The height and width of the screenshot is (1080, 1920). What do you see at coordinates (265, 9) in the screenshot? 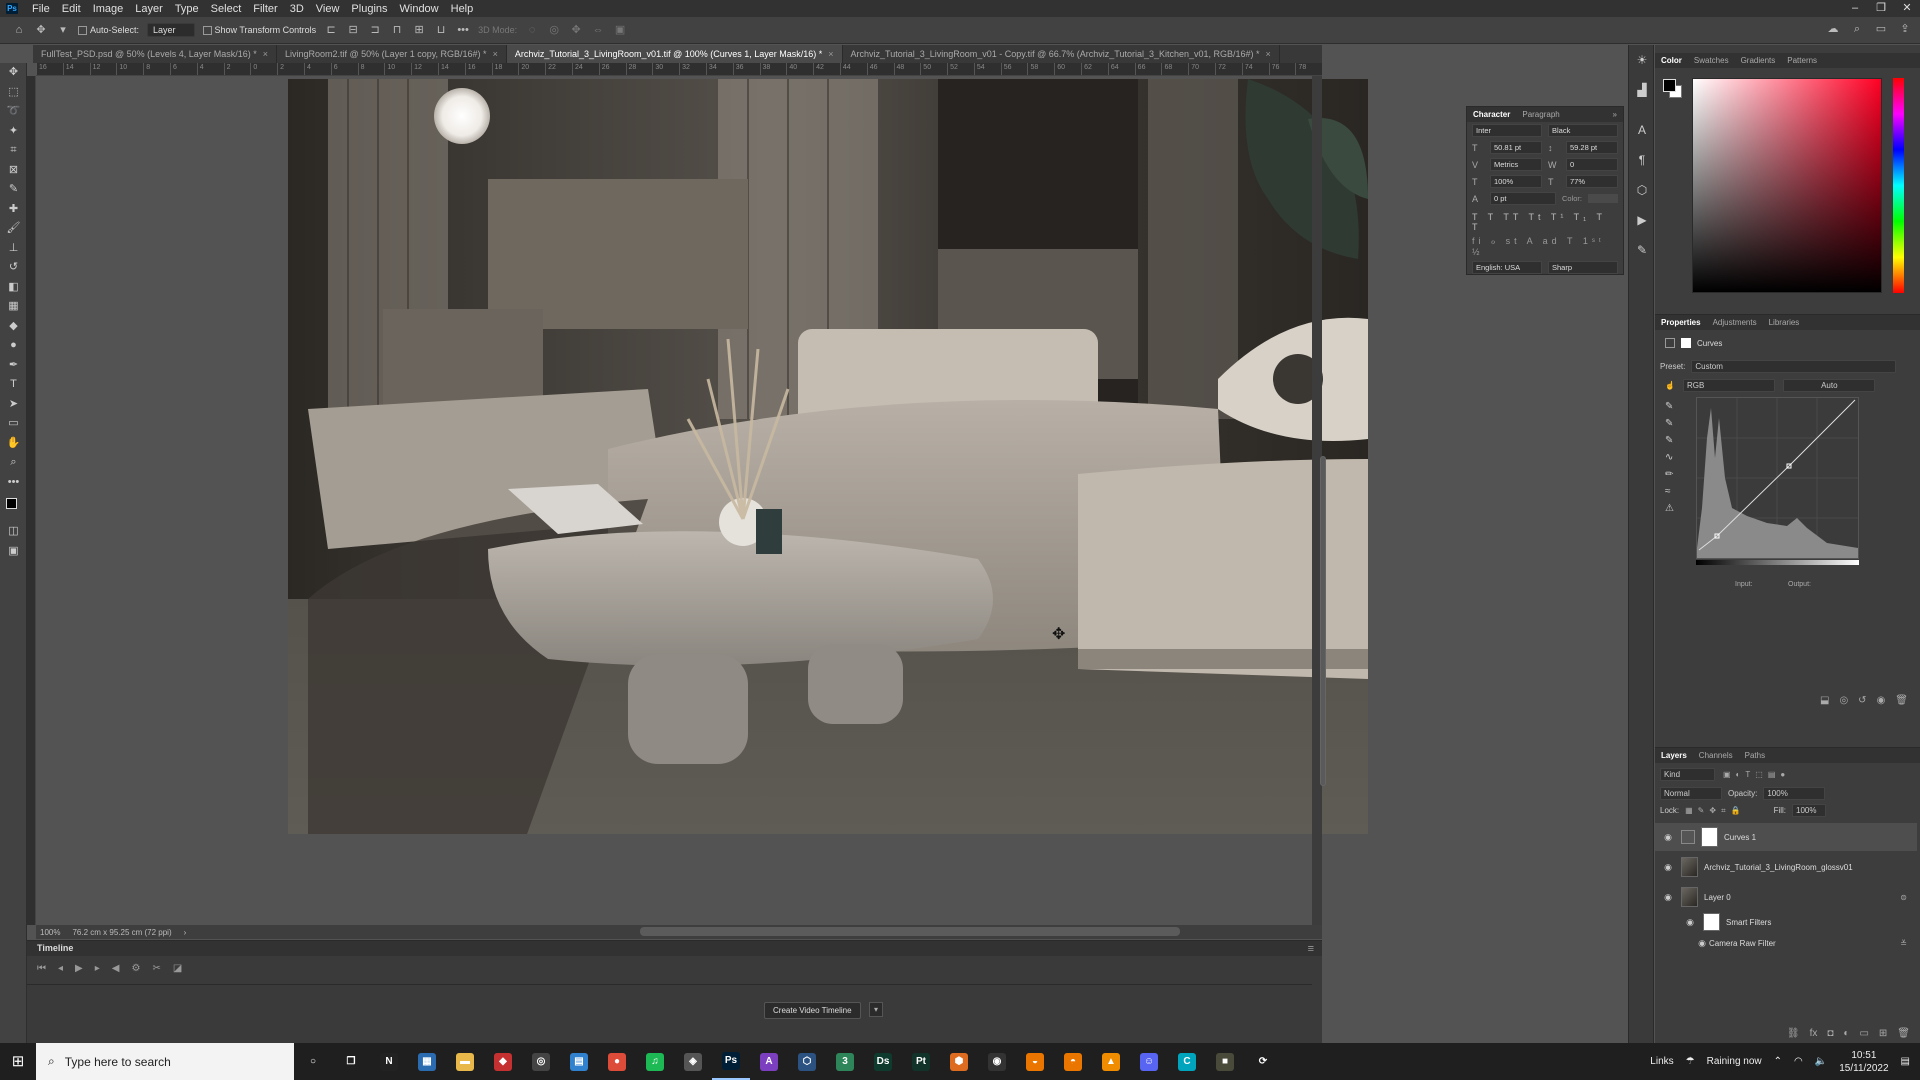
I see `menu-filter: Filter` at bounding box center [265, 9].